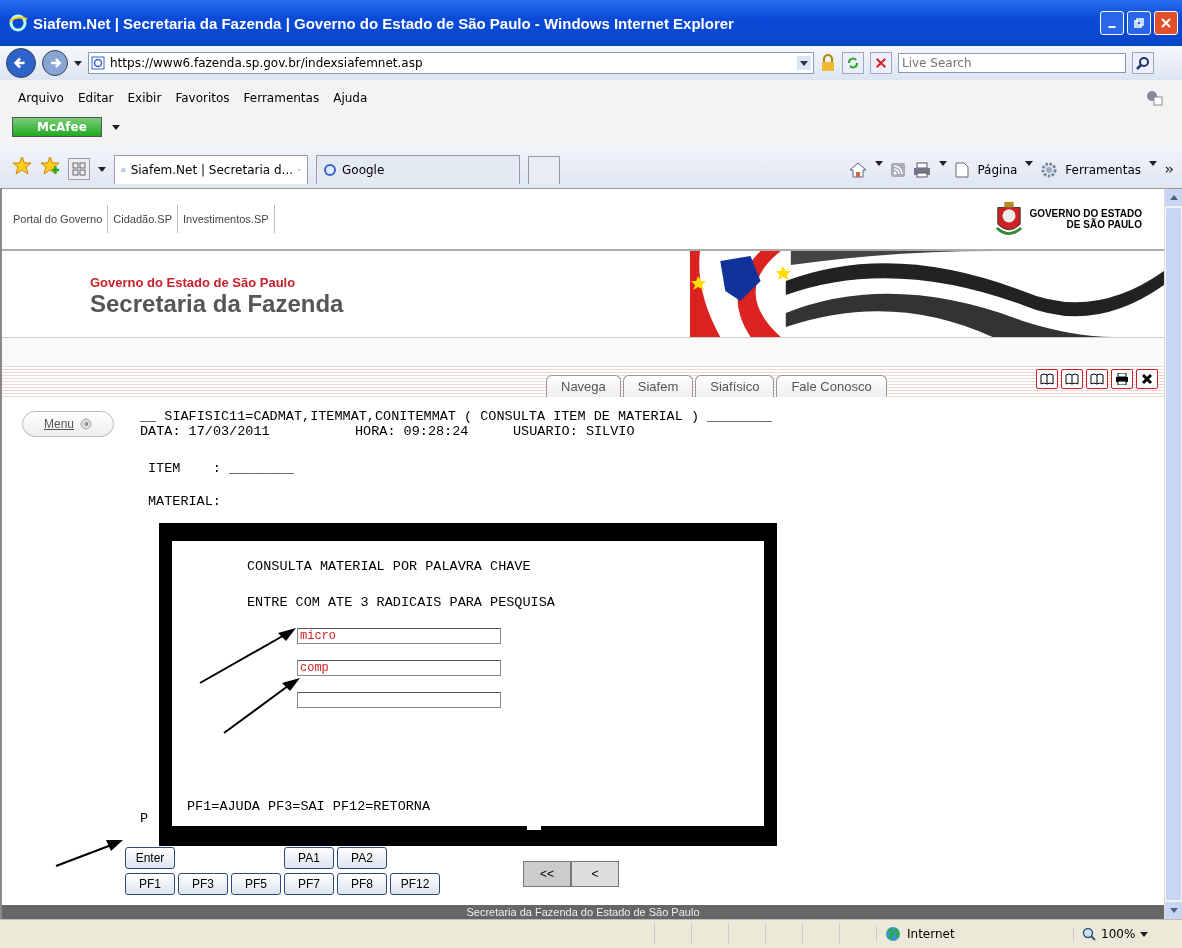  I want to click on portal-link: Portal do Governo, so click(58, 219).